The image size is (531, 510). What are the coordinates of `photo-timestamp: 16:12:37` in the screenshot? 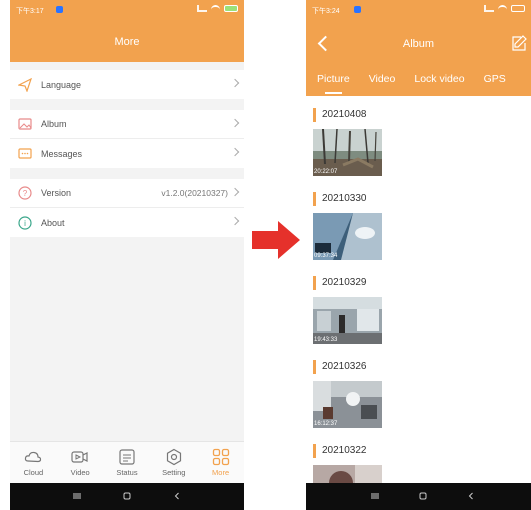 It's located at (326, 424).